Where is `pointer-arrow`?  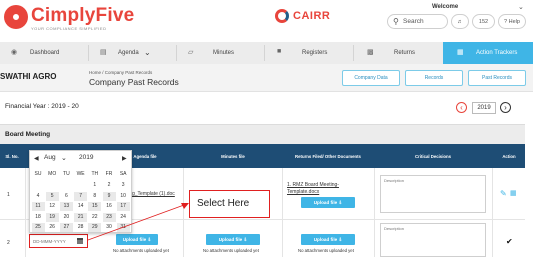 pointer-arrow is located at coordinates (138, 222).